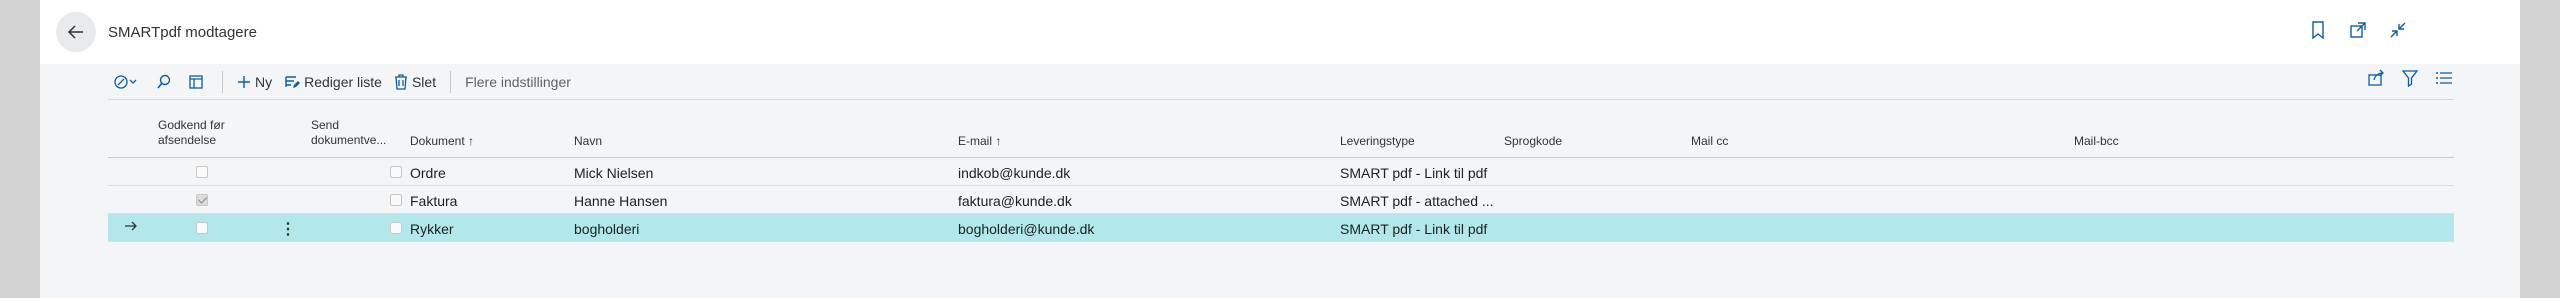 The height and width of the screenshot is (298, 2560). I want to click on column-header-document: Dokument ↑, so click(442, 141).